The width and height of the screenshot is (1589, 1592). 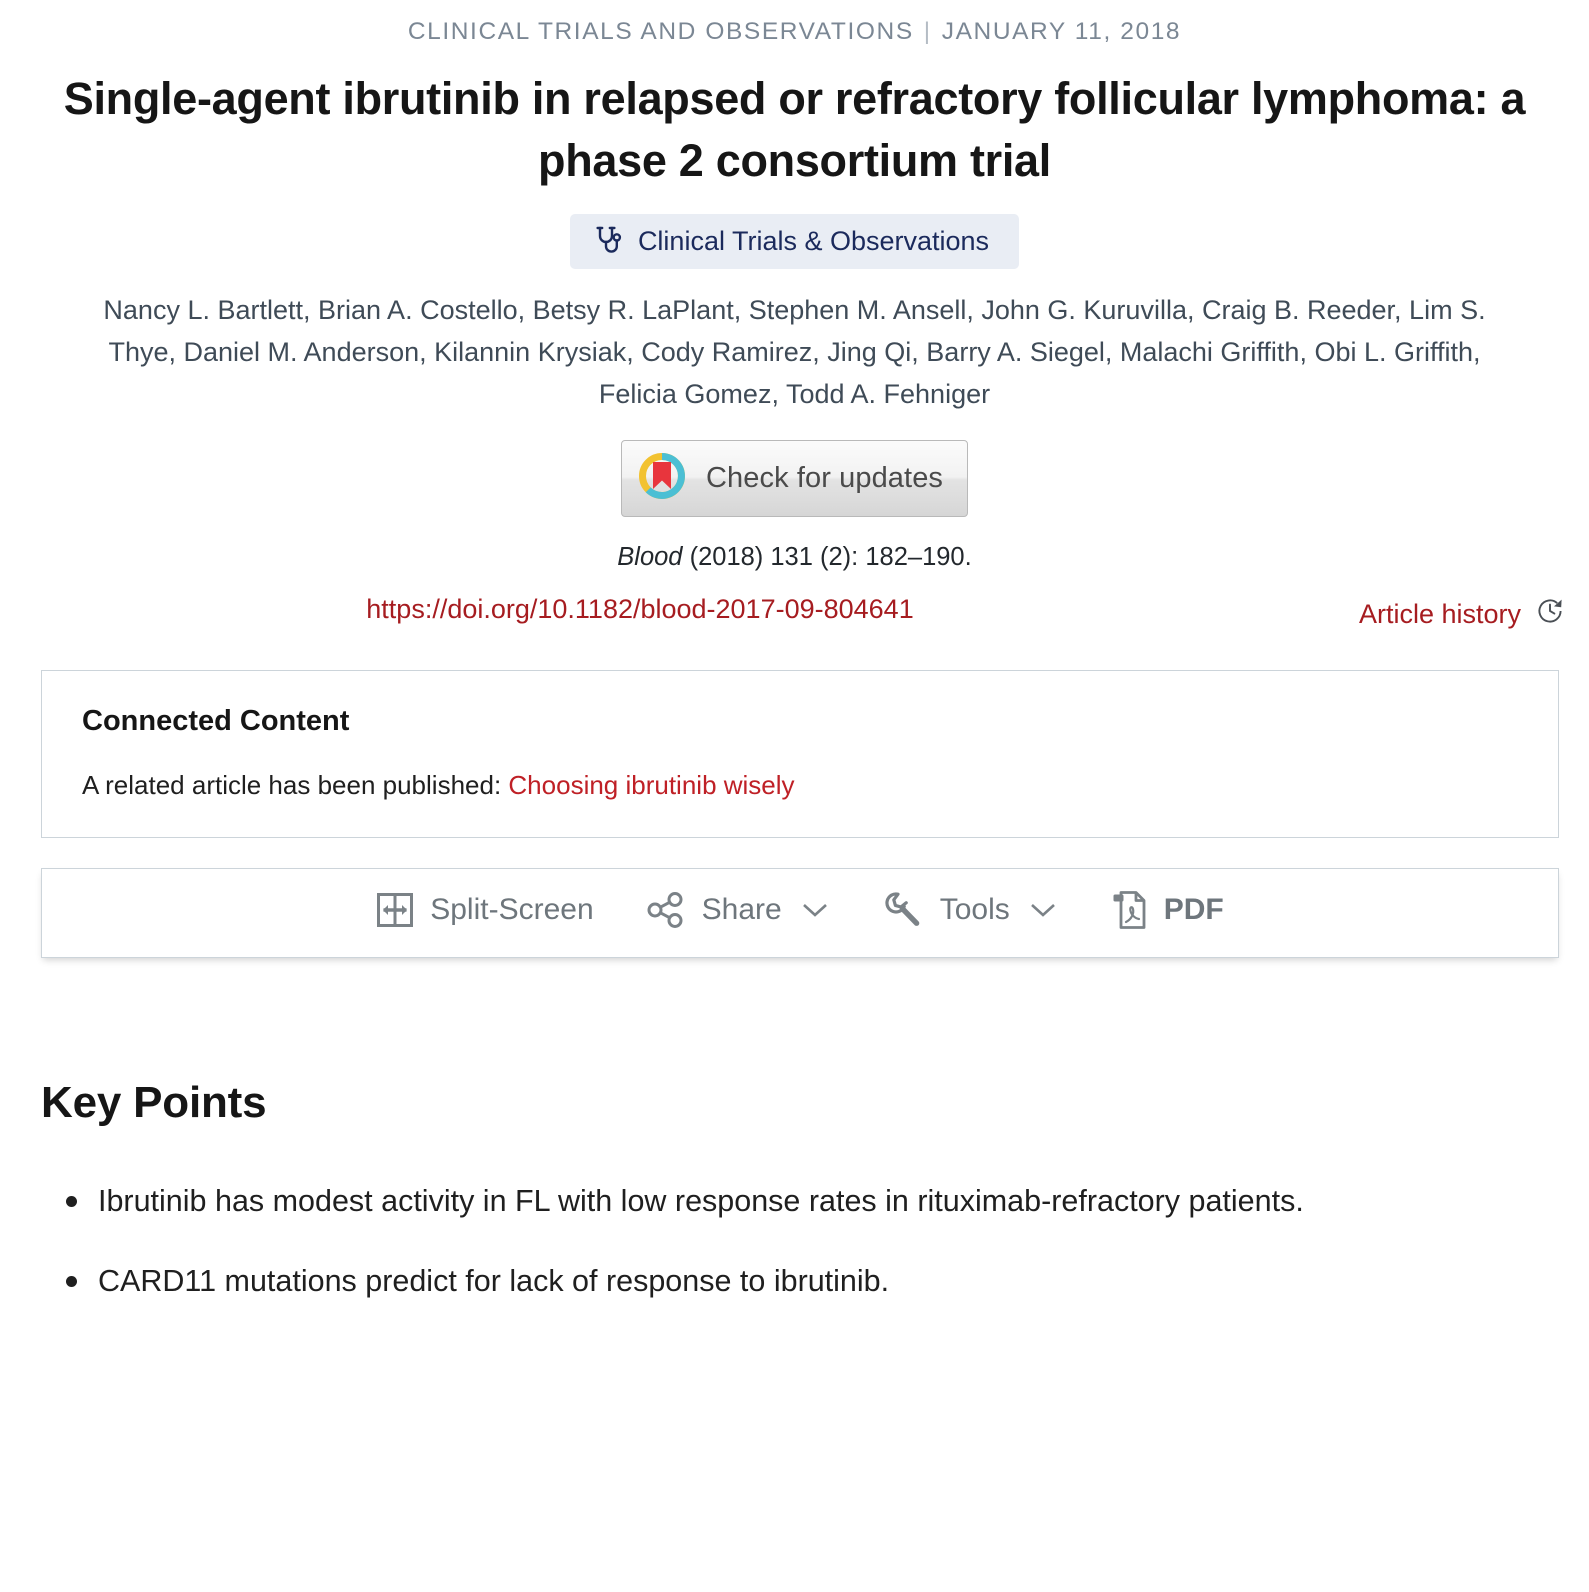 What do you see at coordinates (1130, 910) in the screenshot?
I see `pdf-file-icon` at bounding box center [1130, 910].